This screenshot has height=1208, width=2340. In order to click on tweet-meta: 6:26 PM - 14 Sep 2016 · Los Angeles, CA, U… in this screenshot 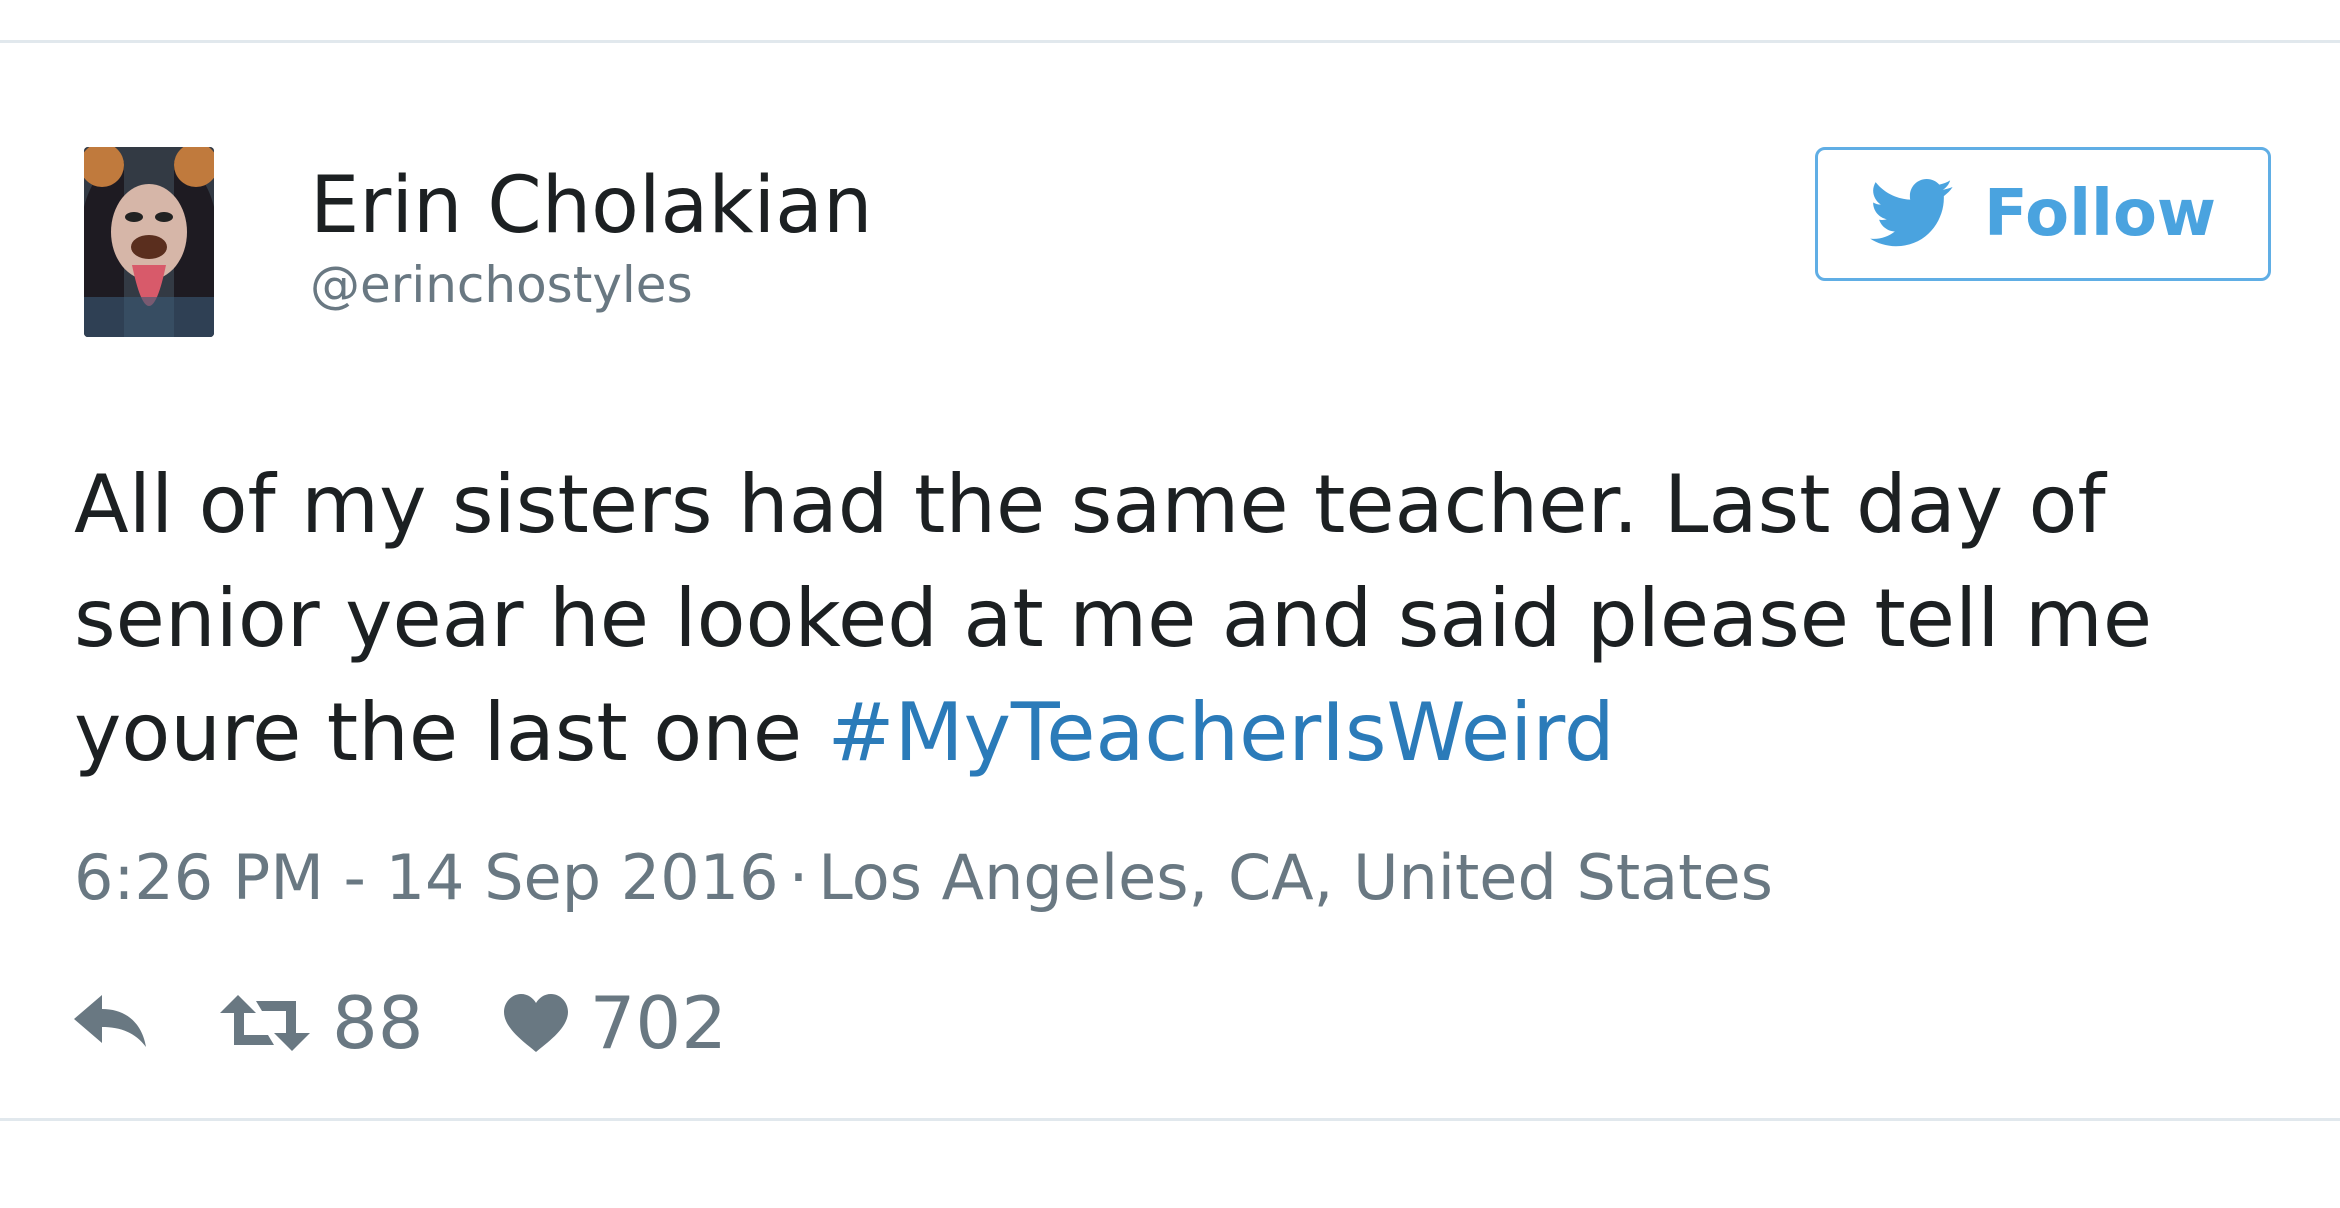, I will do `click(923, 878)`.